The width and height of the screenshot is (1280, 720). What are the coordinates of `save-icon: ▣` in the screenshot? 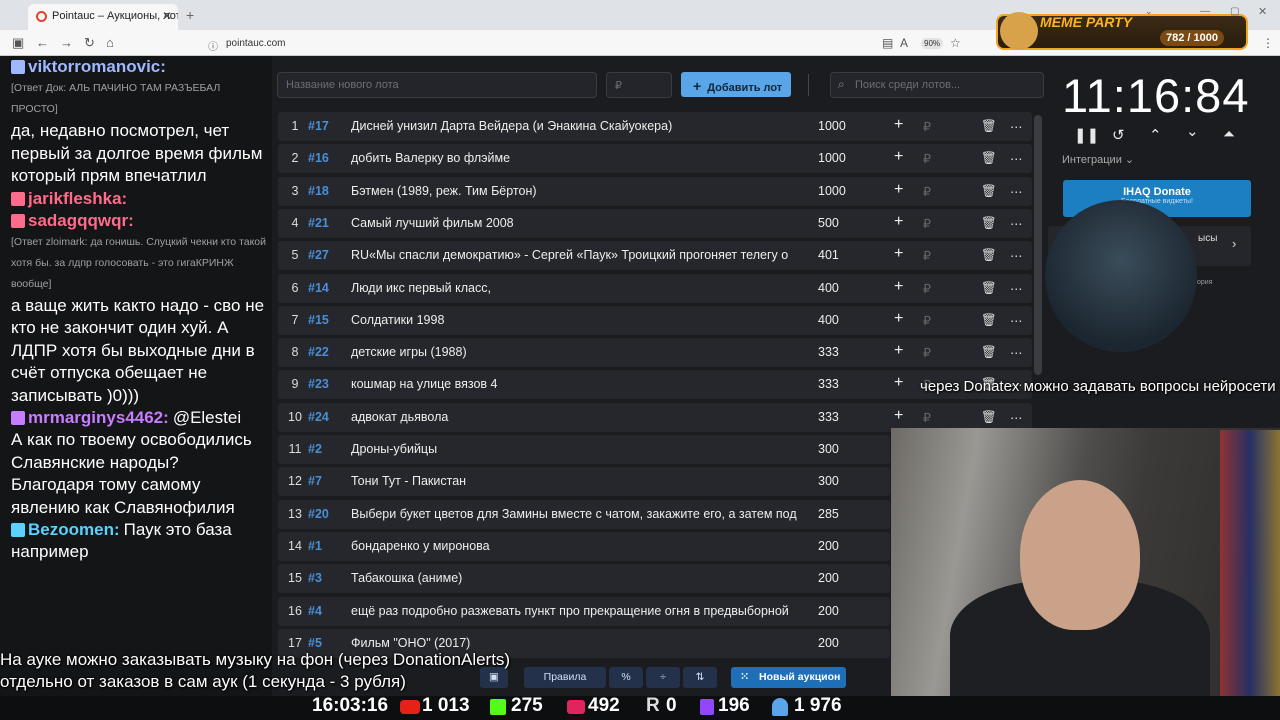 It's located at (494, 677).